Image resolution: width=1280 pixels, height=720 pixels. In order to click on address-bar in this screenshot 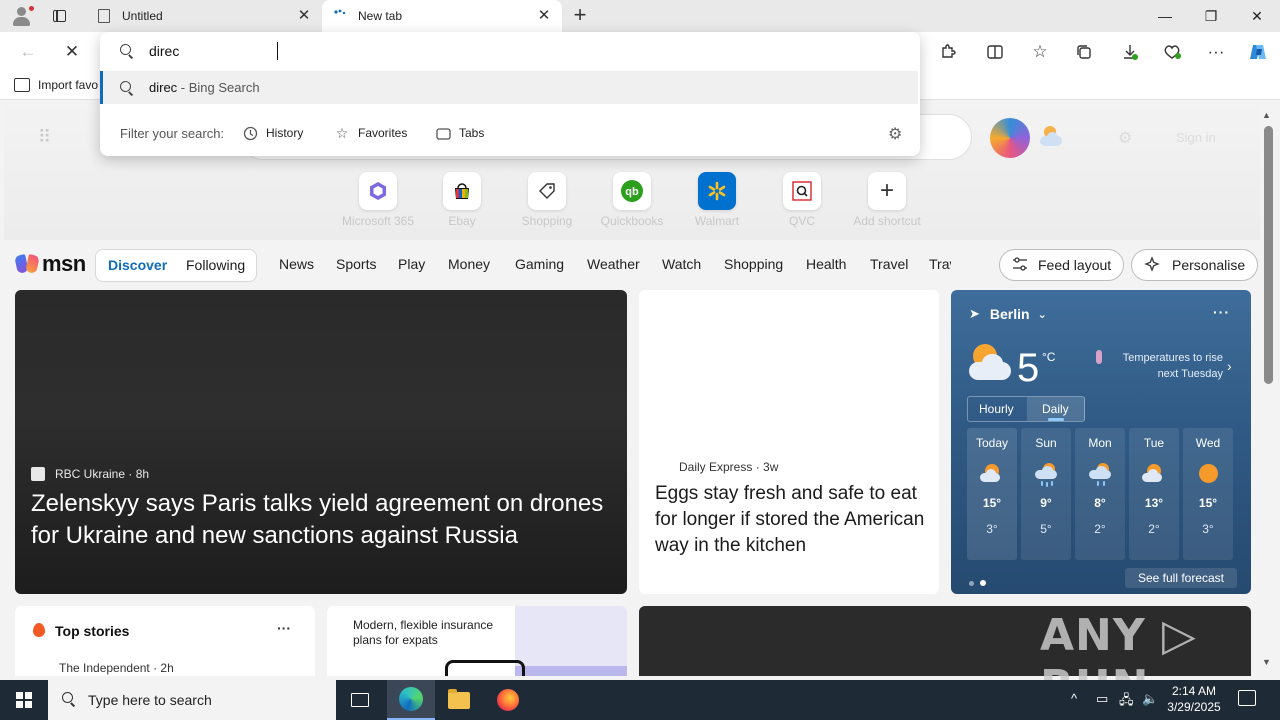, I will do `click(510, 51)`.